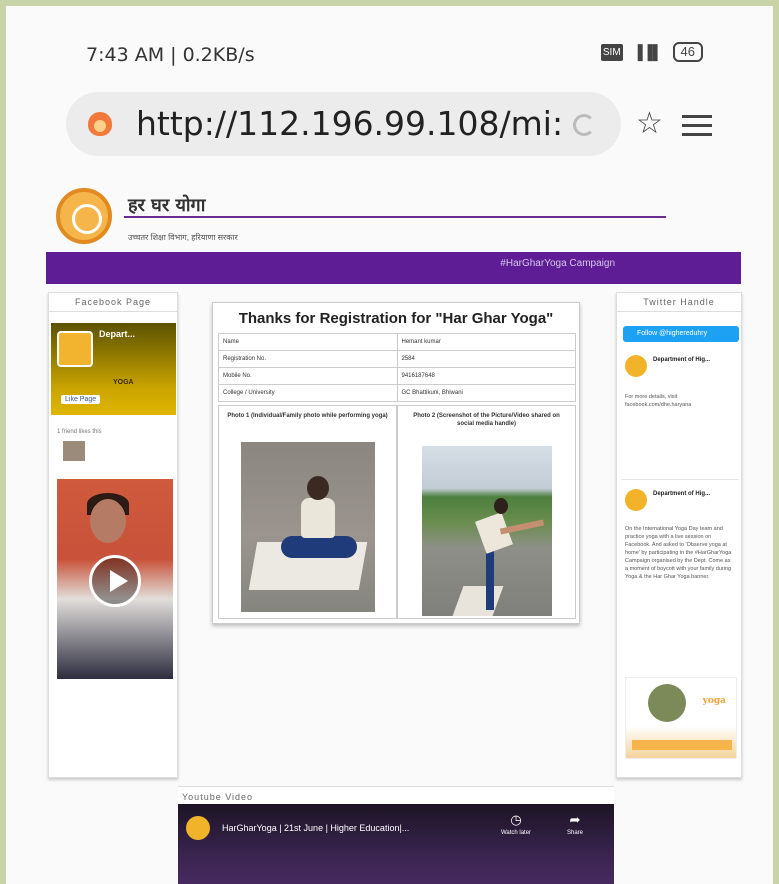 This screenshot has width=779, height=884. I want to click on table-row: Name Hemant kumar, so click(397, 342).